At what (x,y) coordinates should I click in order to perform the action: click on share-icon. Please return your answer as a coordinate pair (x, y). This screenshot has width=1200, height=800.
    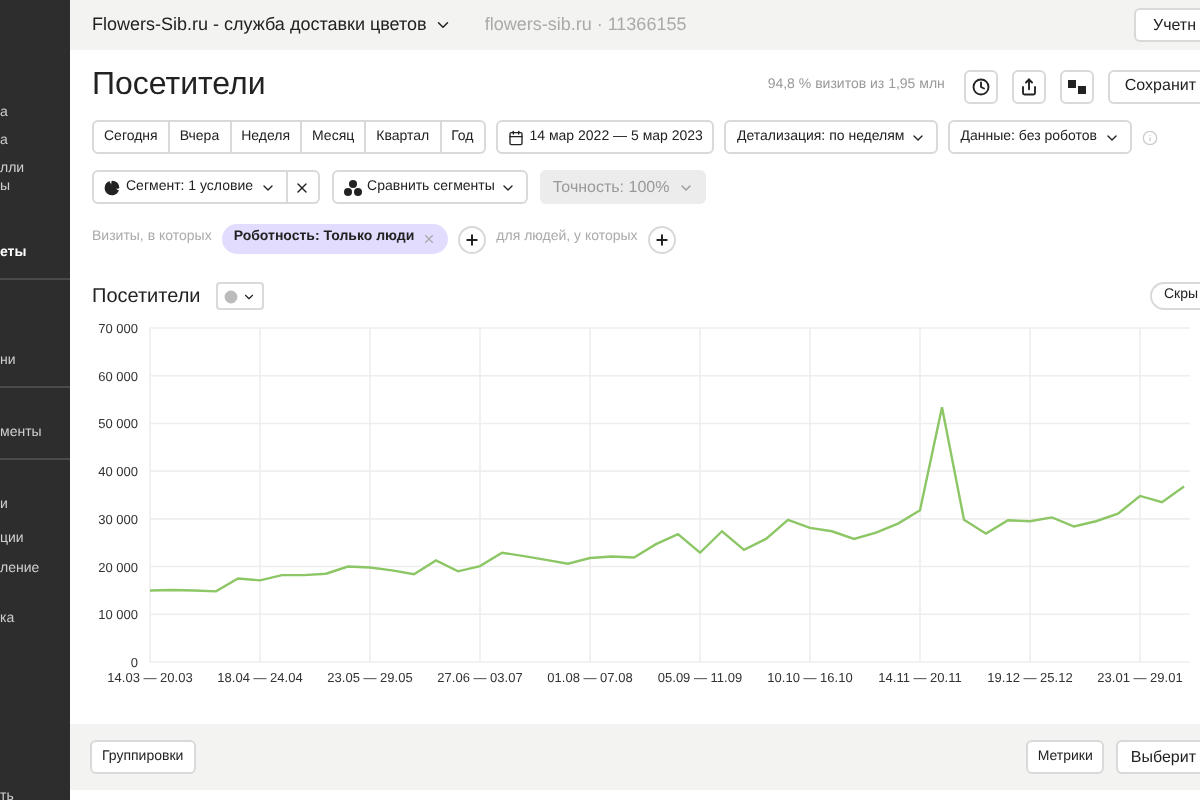
    Looking at the image, I should click on (1029, 86).